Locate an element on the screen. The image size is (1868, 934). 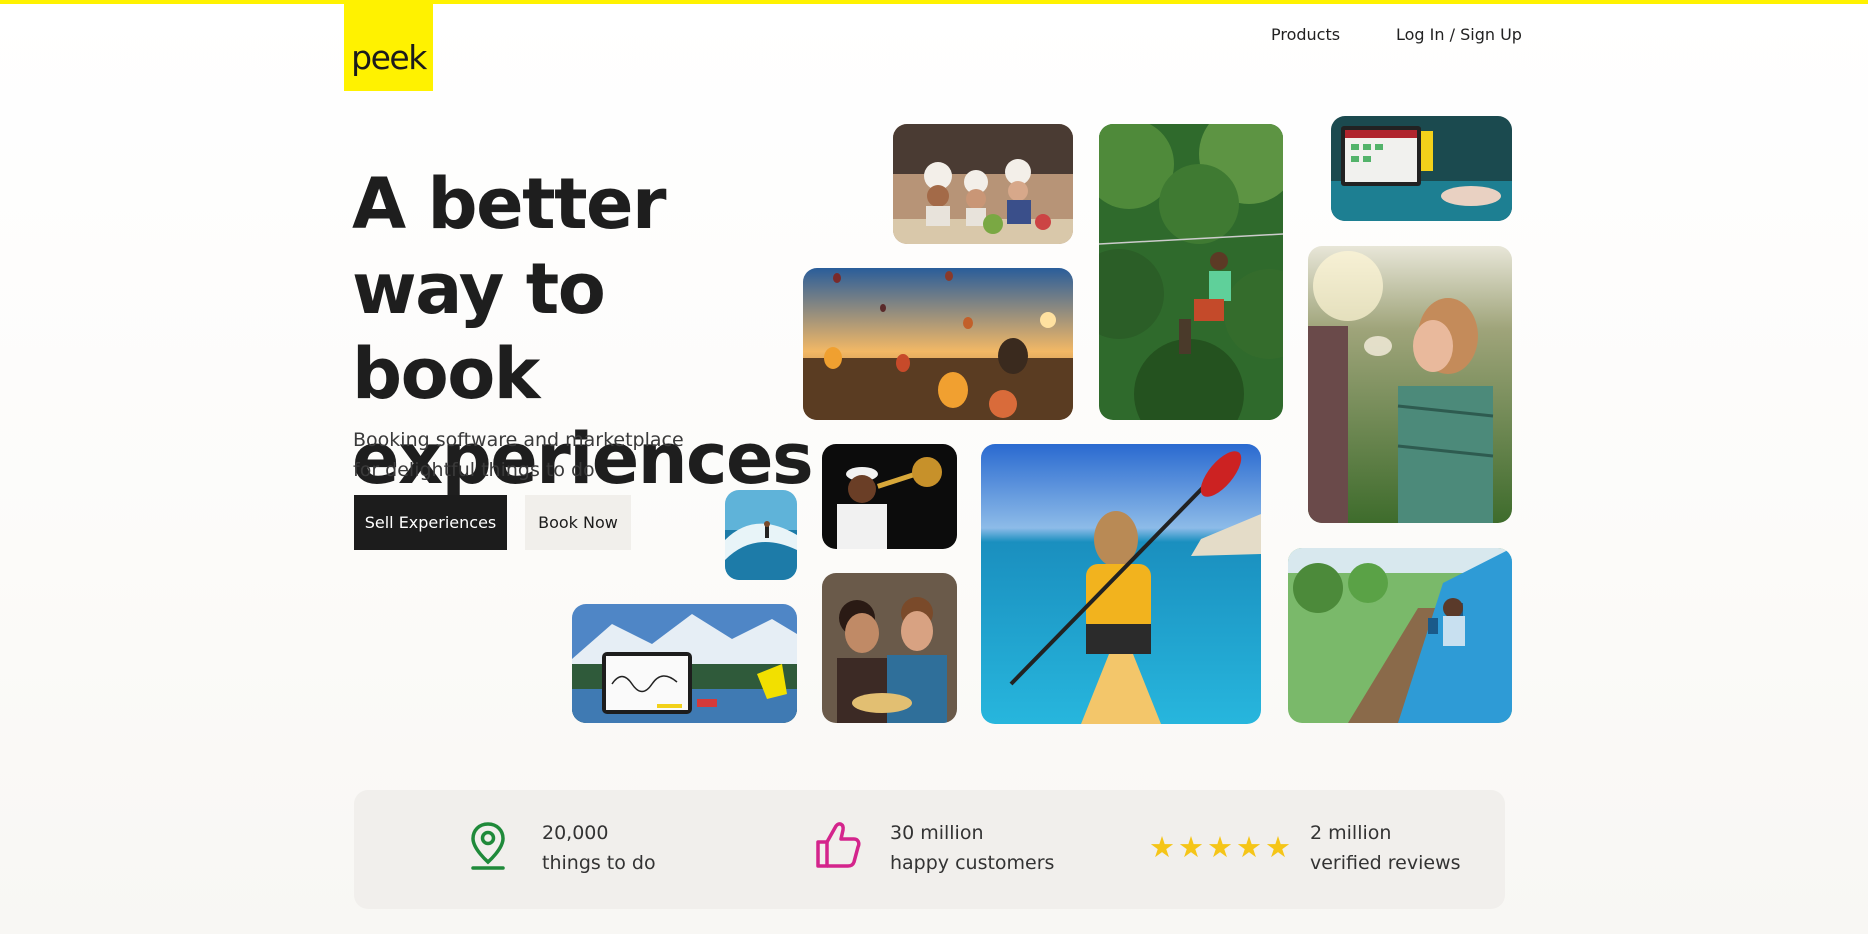
wine-tasting-photo is located at coordinates (1410, 384).